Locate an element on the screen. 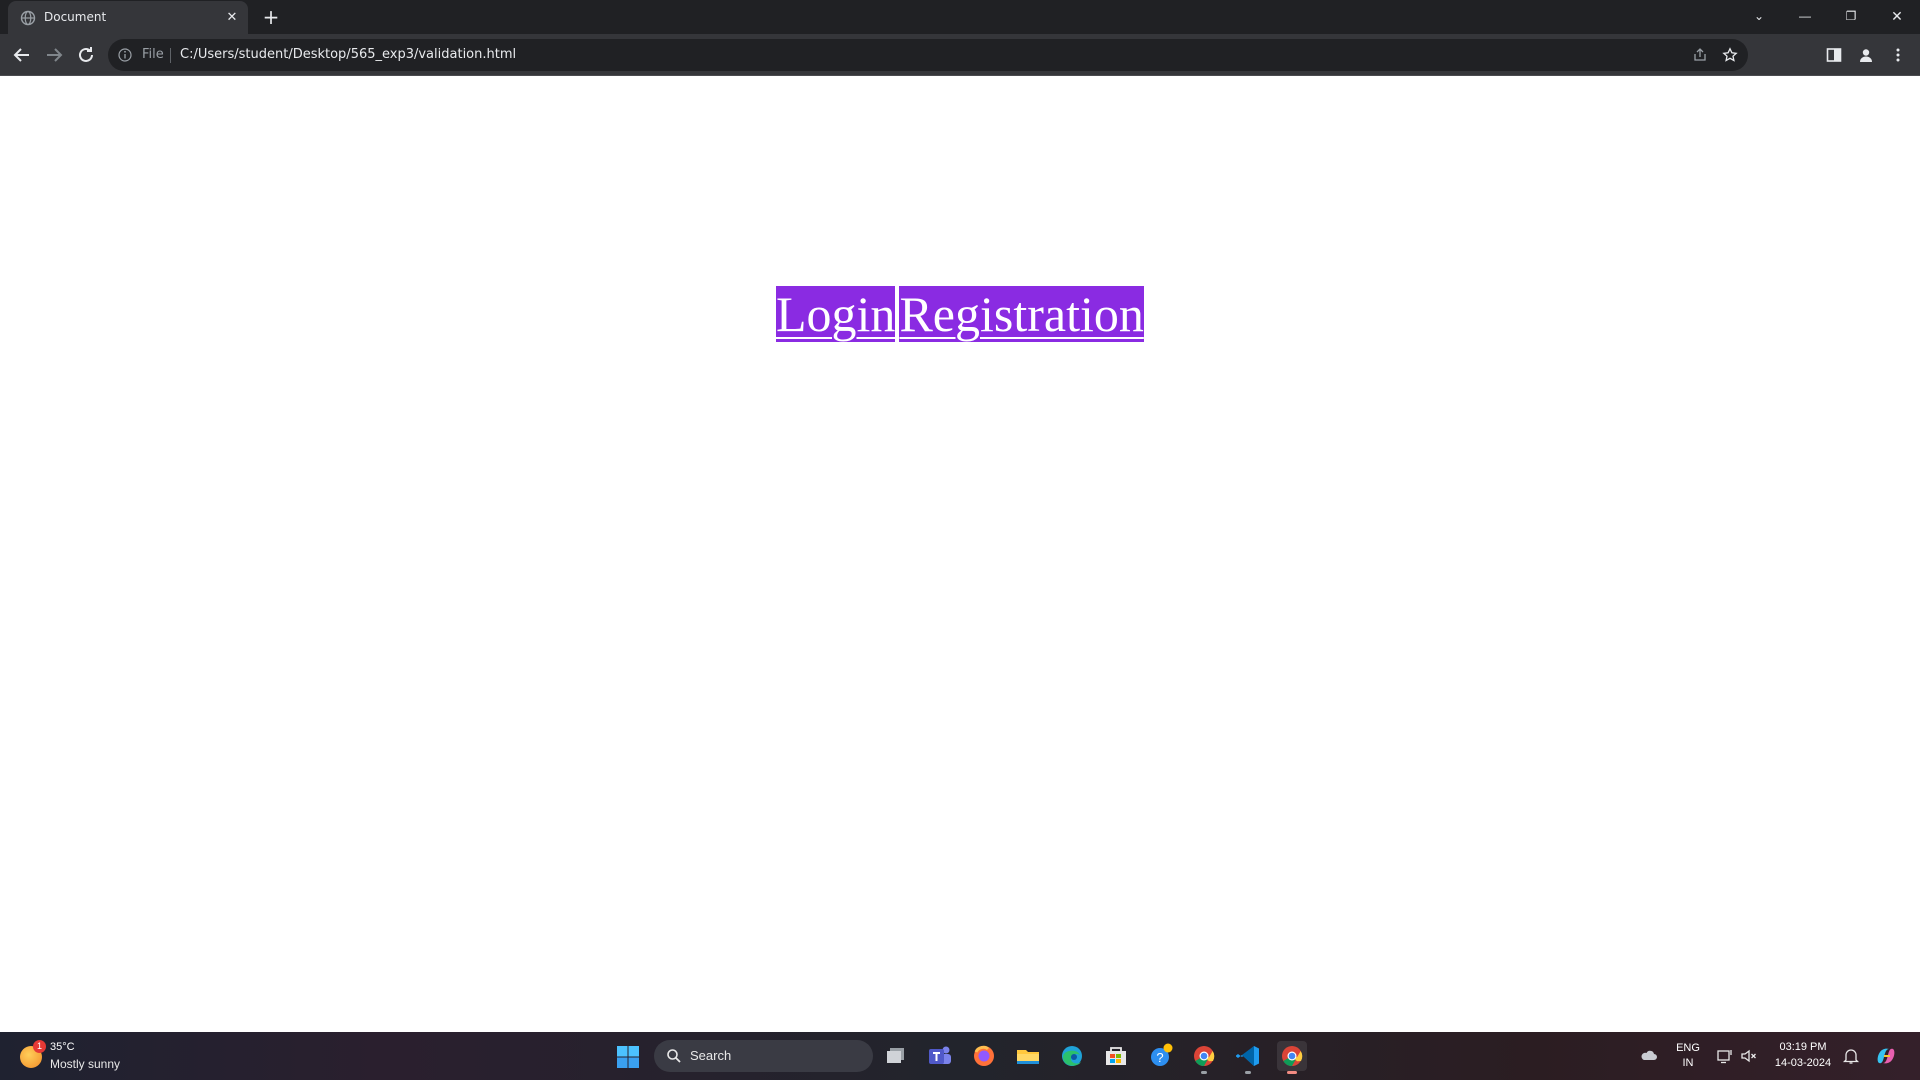 This screenshot has height=1080, width=1920. file-explorer-icon is located at coordinates (1028, 1056).